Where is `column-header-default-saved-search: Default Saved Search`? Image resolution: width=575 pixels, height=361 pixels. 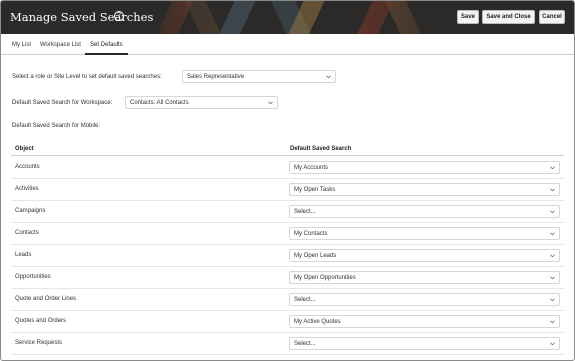 column-header-default-saved-search: Default Saved Search is located at coordinates (321, 149).